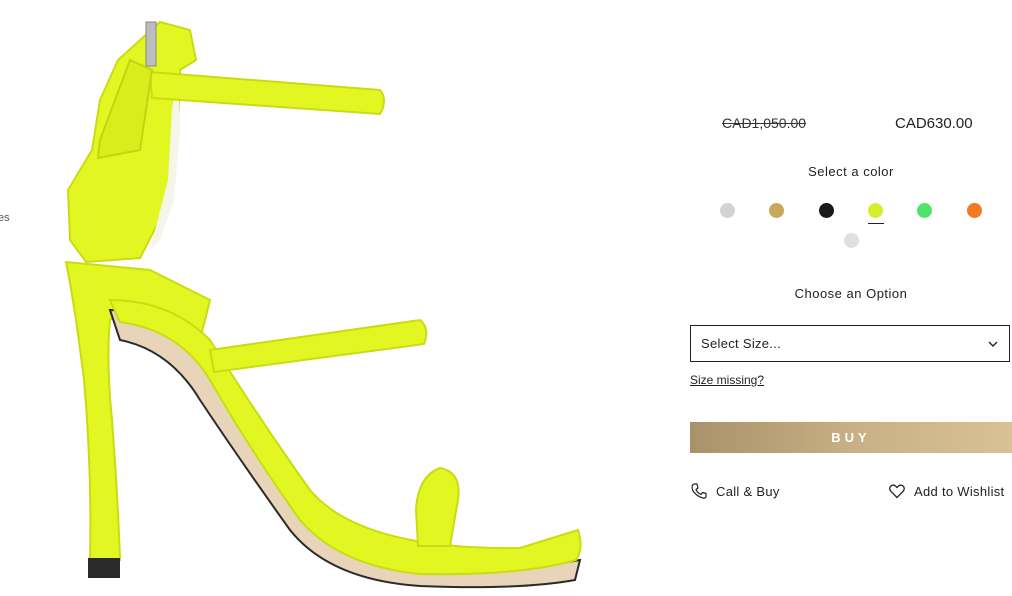 This screenshot has width=1012, height=596. I want to click on color-selector-heading: Select a color, so click(851, 171).